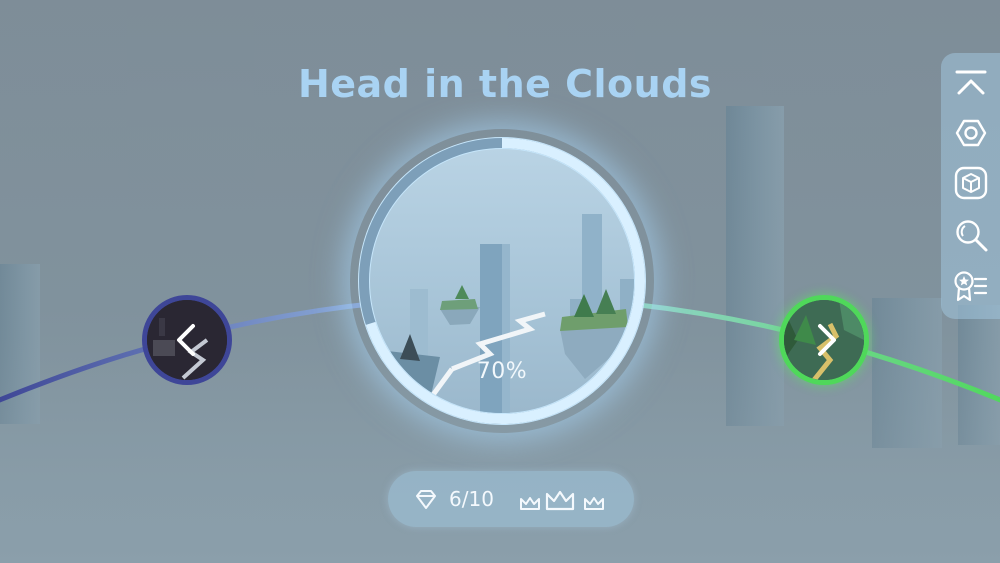 The image size is (1000, 563). Describe the element at coordinates (502, 281) in the screenshot. I see `current-level-portal: 70%` at that location.